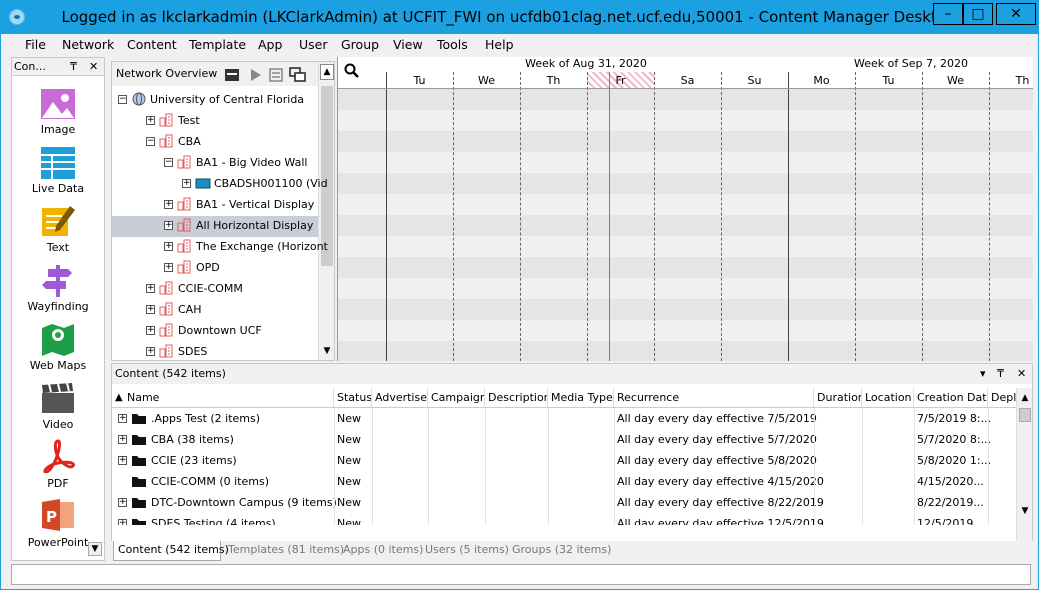 The height and width of the screenshot is (590, 1039). Describe the element at coordinates (383, 549) in the screenshot. I see `tab-apps: Apps (0 items)` at that location.